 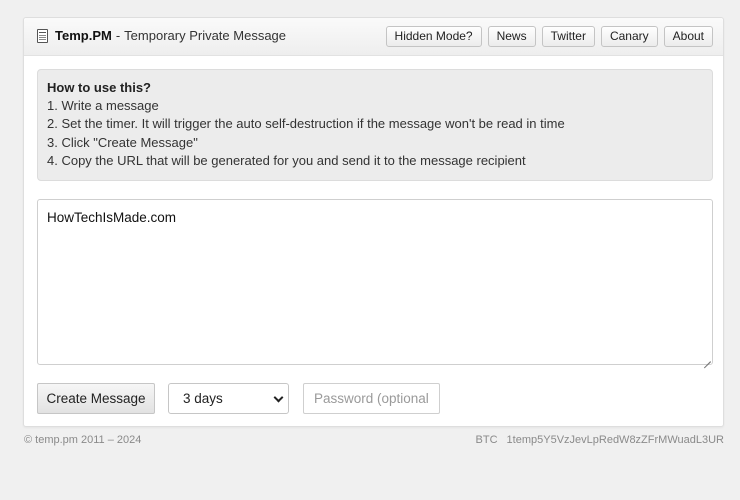 I want to click on timer-selected-value: 3 days, so click(x=203, y=398).